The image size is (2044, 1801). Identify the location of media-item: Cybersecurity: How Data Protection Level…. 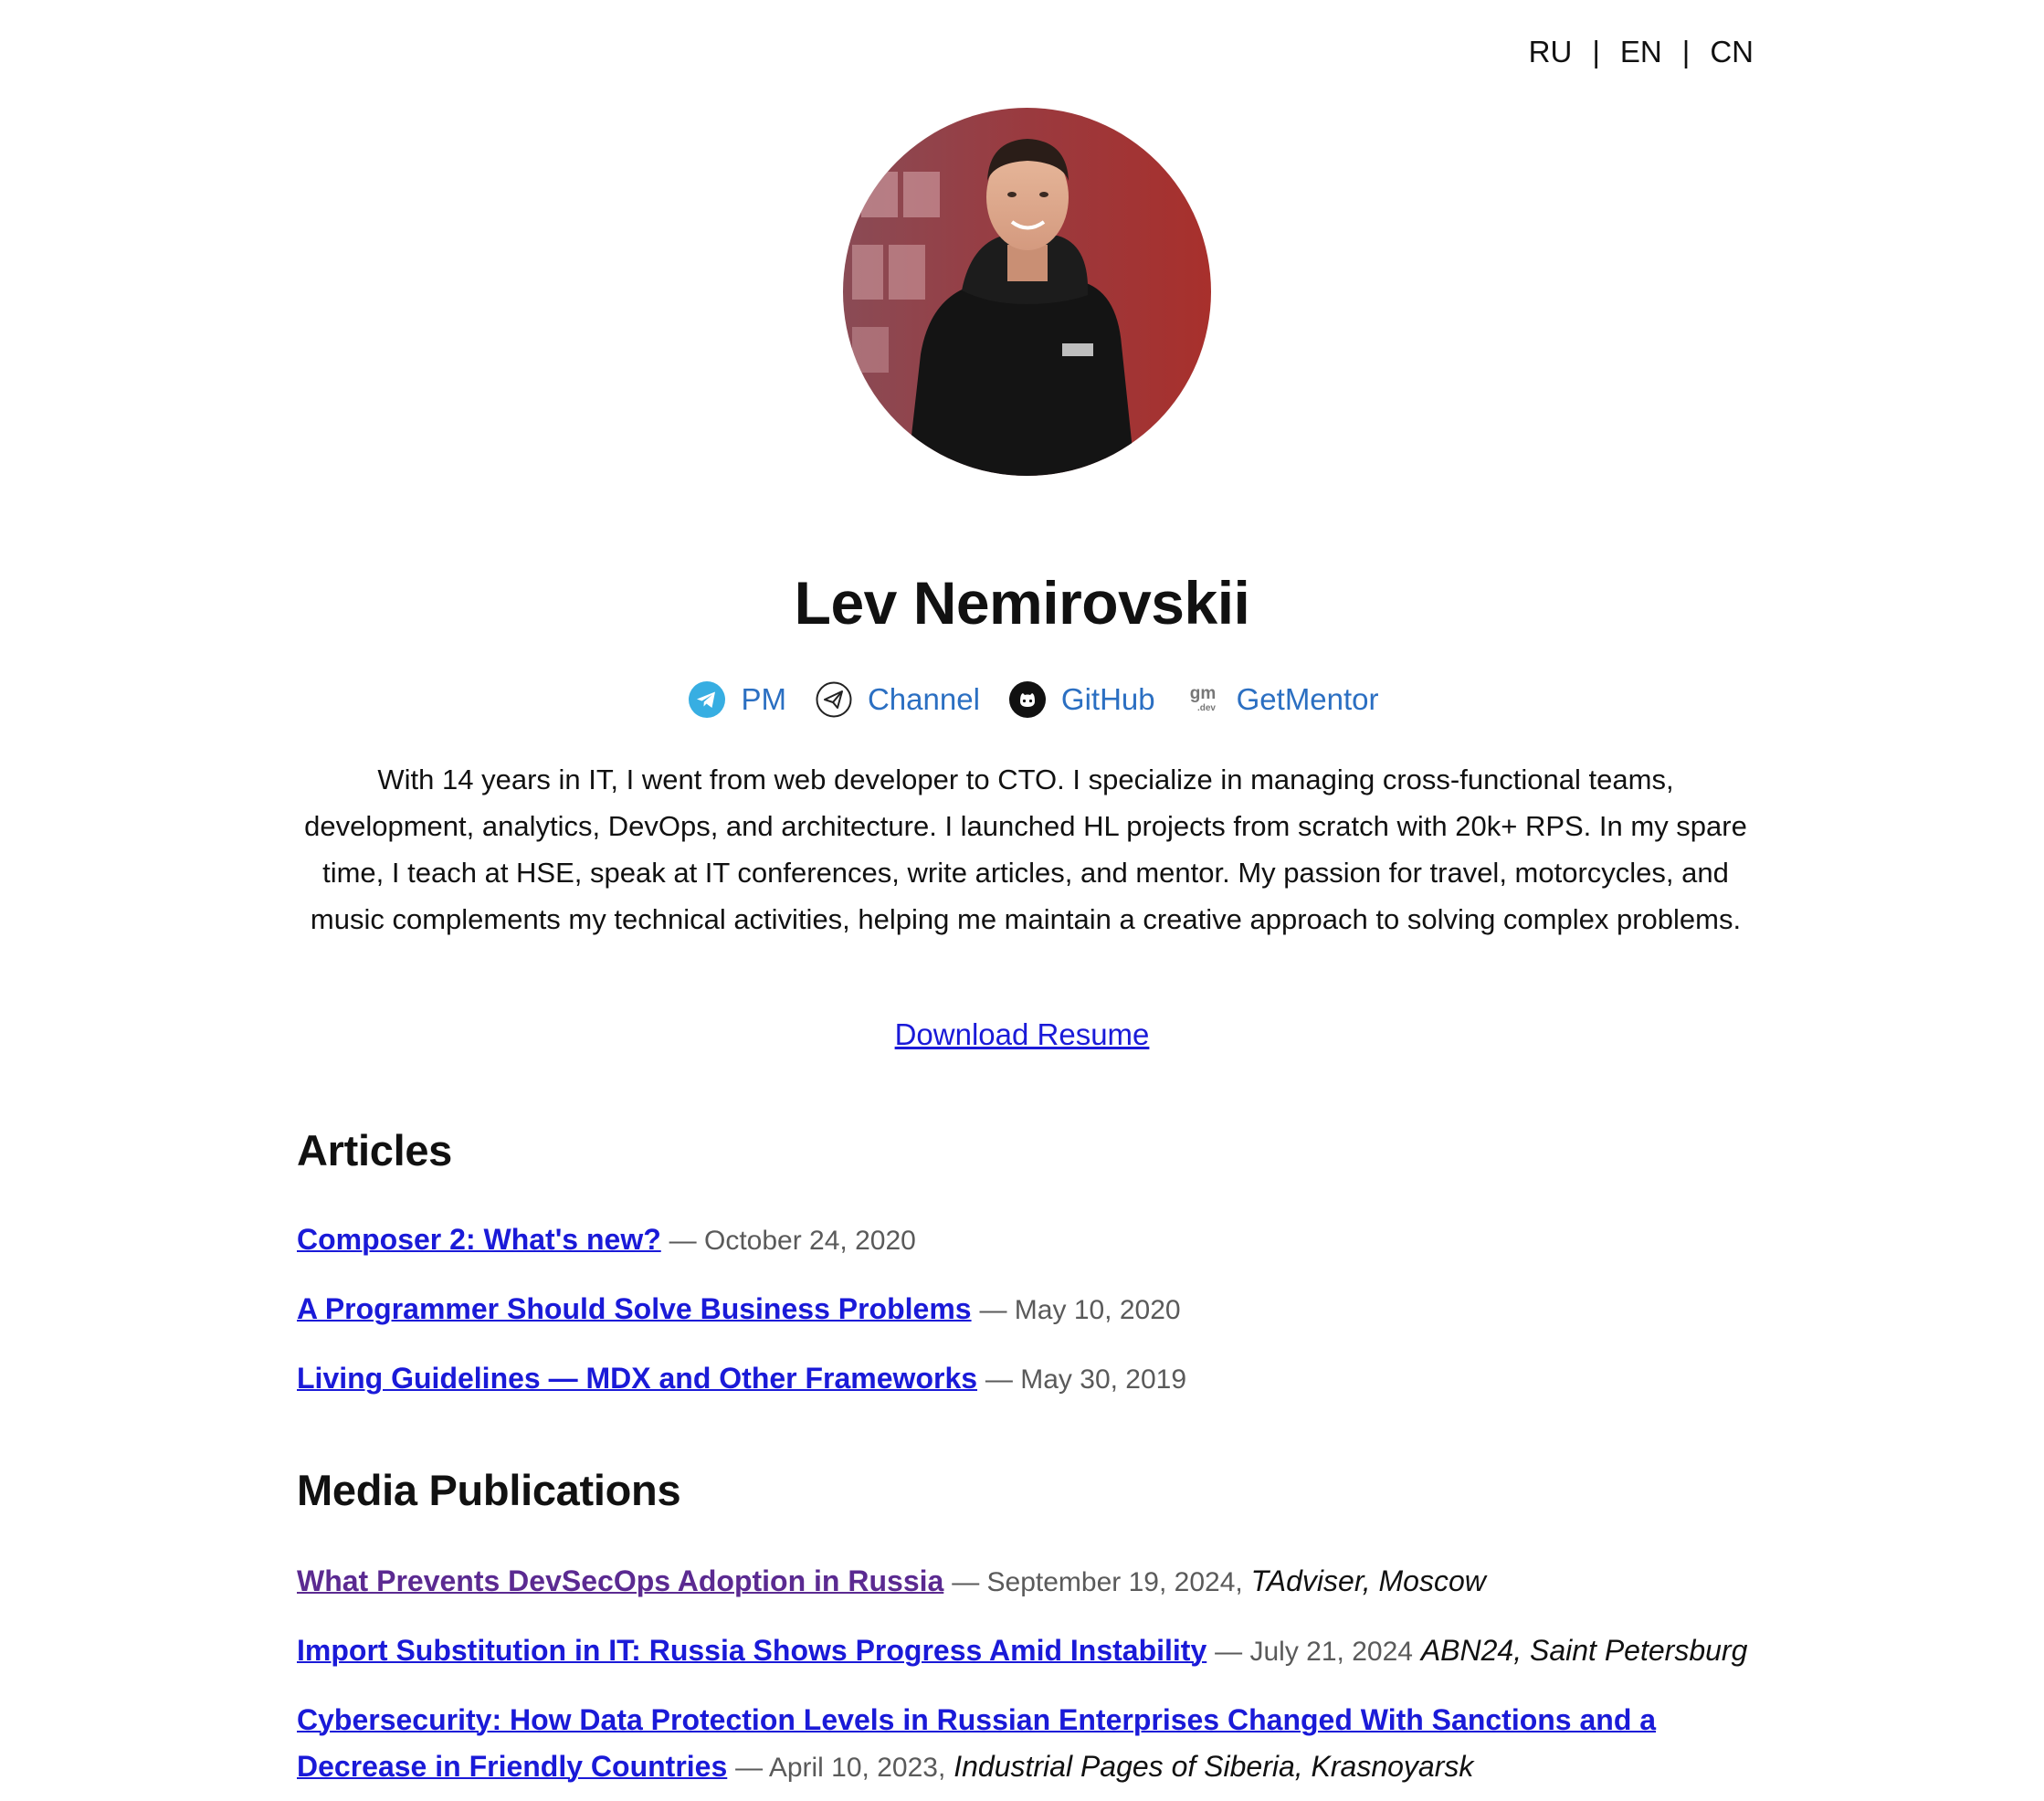
(1036, 1744).